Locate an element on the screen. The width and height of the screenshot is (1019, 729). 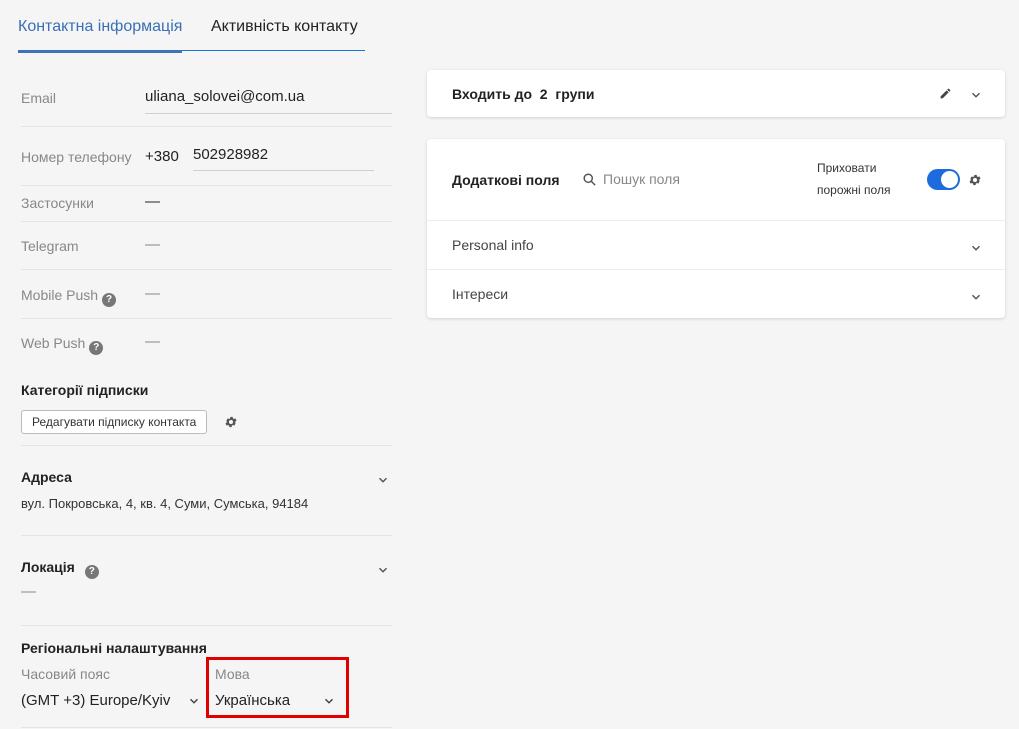
mobile-push-value: — is located at coordinates (152, 293).